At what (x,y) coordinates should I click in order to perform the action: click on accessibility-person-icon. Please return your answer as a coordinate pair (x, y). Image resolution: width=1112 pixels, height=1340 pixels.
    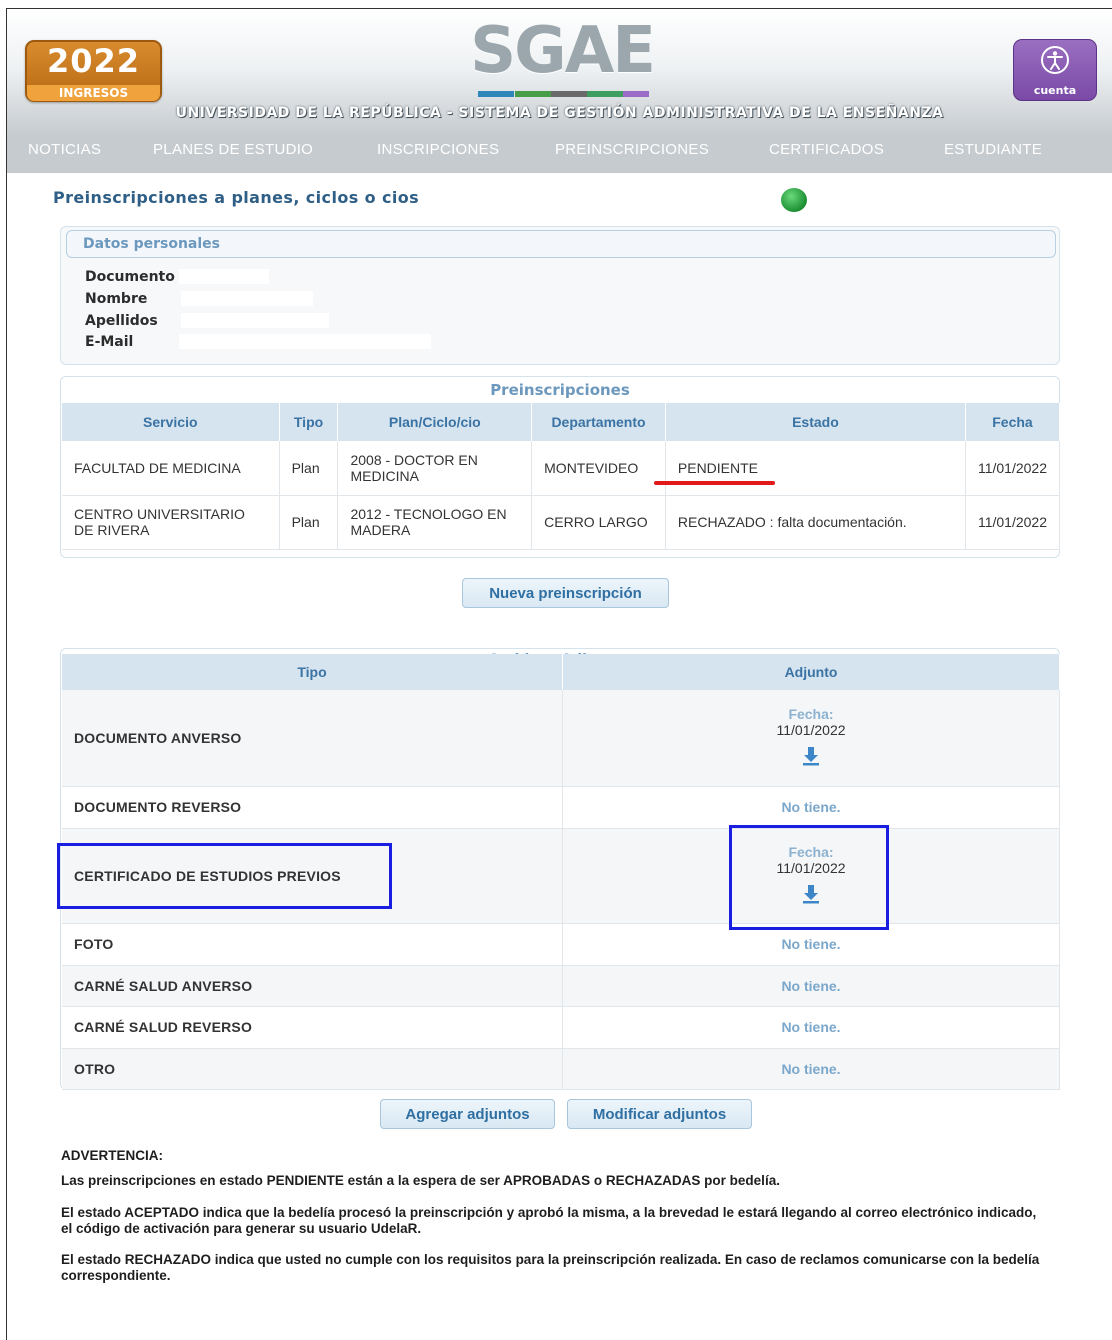
    Looking at the image, I should click on (1055, 60).